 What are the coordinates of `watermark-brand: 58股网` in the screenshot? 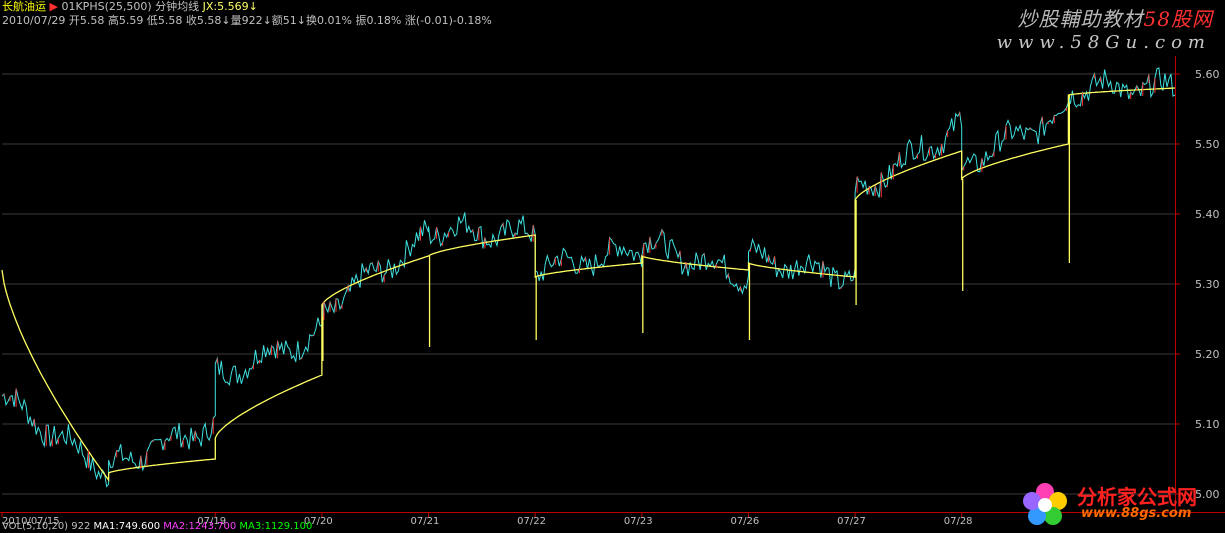 It's located at (1178, 19).